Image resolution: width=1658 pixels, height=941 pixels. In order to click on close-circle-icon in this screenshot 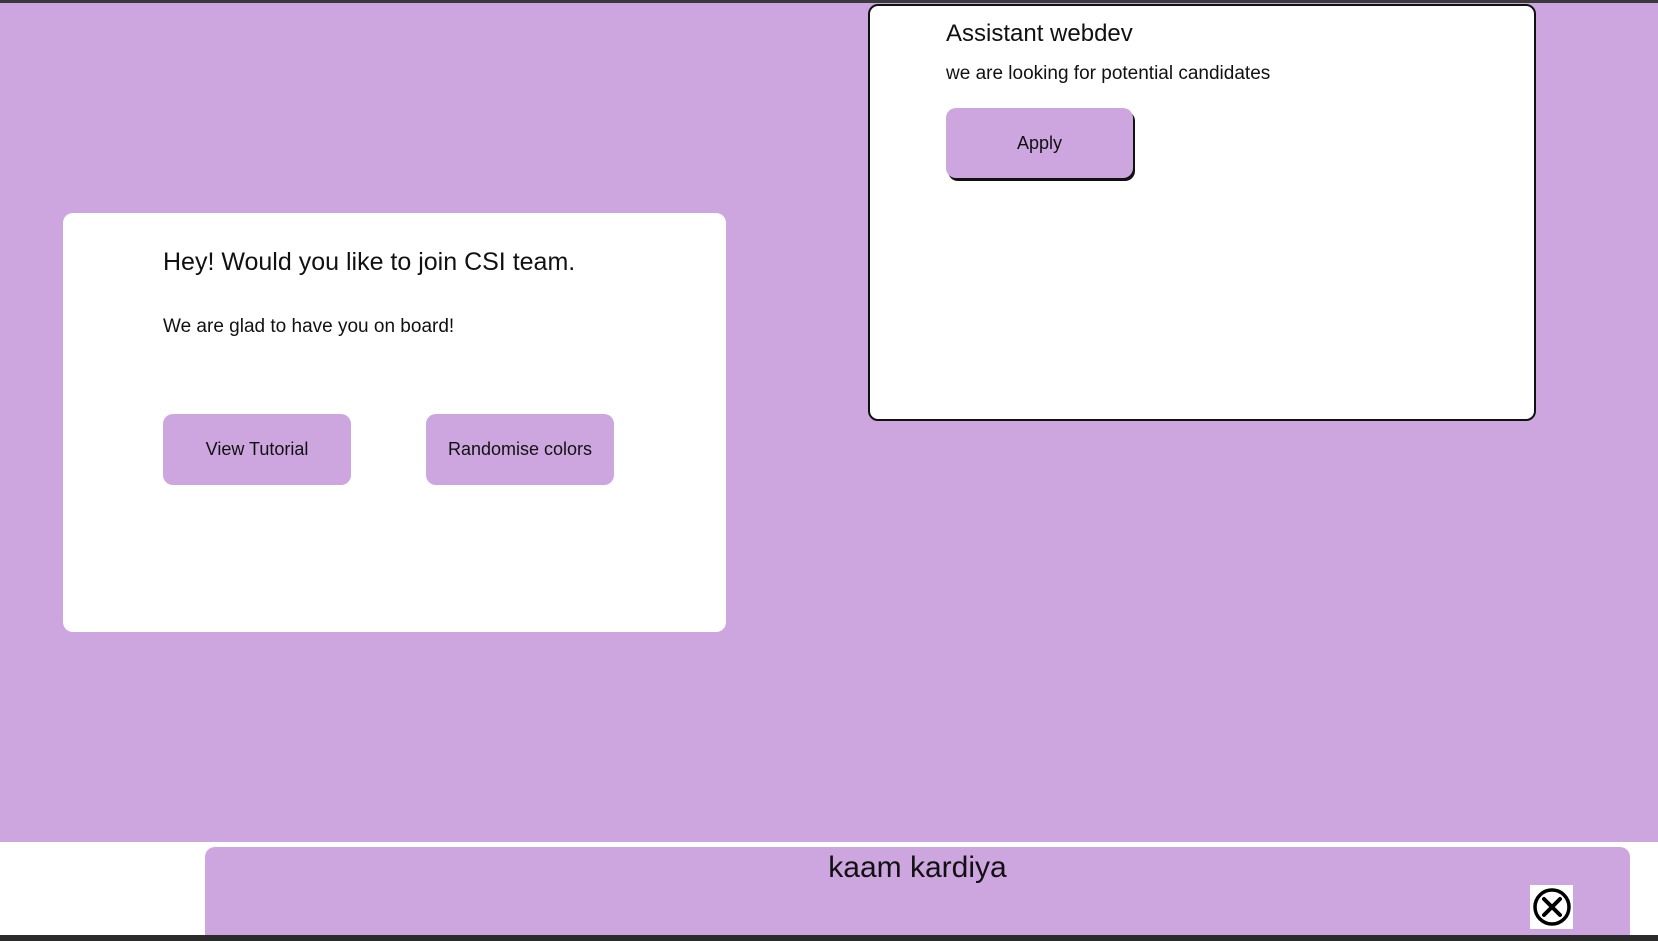, I will do `click(1551, 907)`.